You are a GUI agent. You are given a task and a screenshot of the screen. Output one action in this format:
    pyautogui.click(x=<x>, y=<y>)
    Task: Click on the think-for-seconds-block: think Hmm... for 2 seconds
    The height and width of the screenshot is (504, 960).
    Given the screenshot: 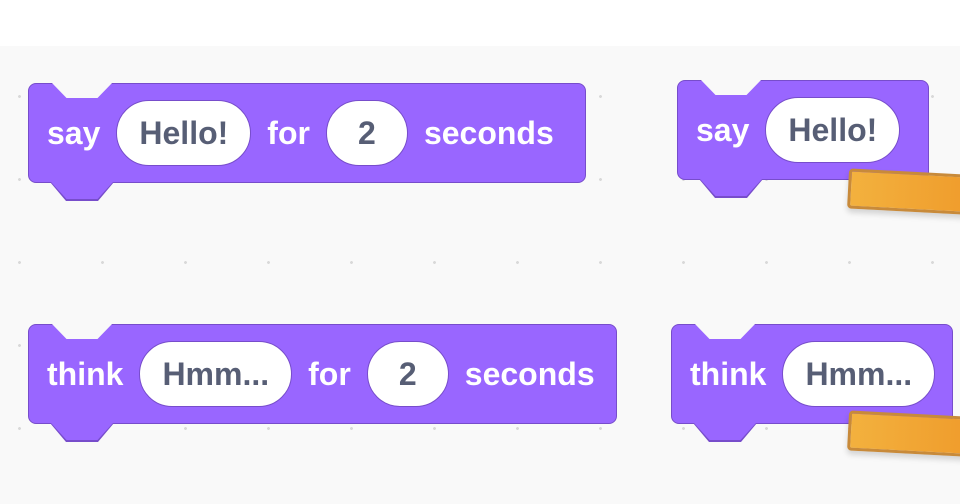 What is the action you would take?
    pyautogui.click(x=322, y=382)
    